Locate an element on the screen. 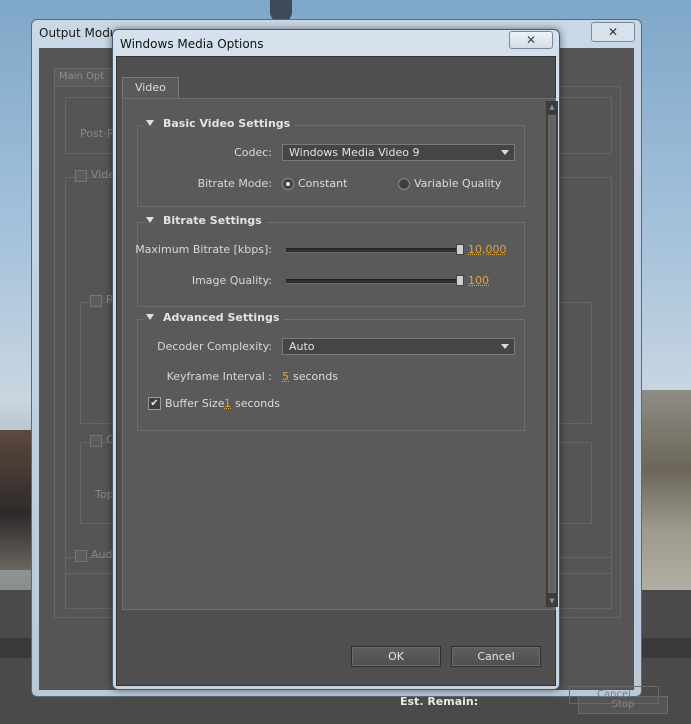  variable-quality-radio-label: Variable Quality is located at coordinates (458, 183).